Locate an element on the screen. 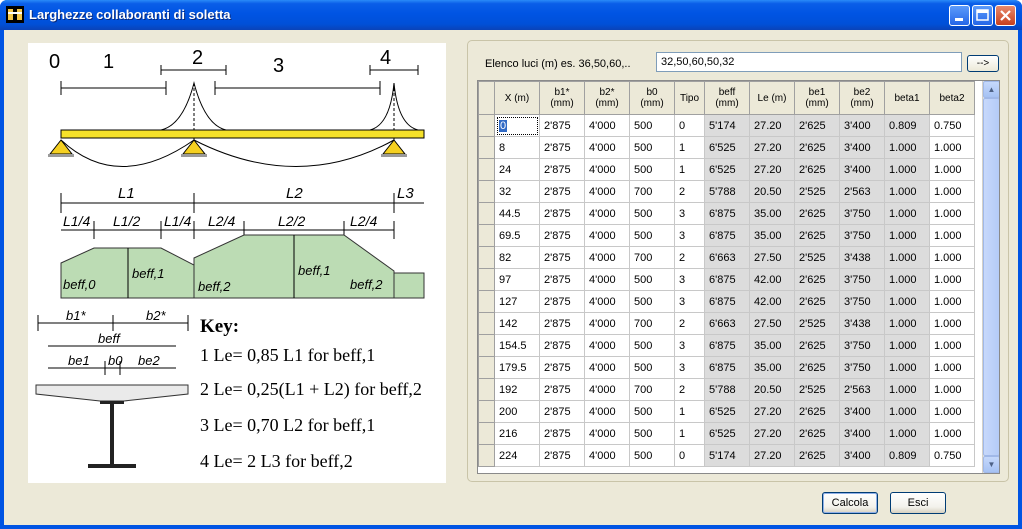 This screenshot has width=1022, height=529. table-cell: 24 is located at coordinates (517, 169).